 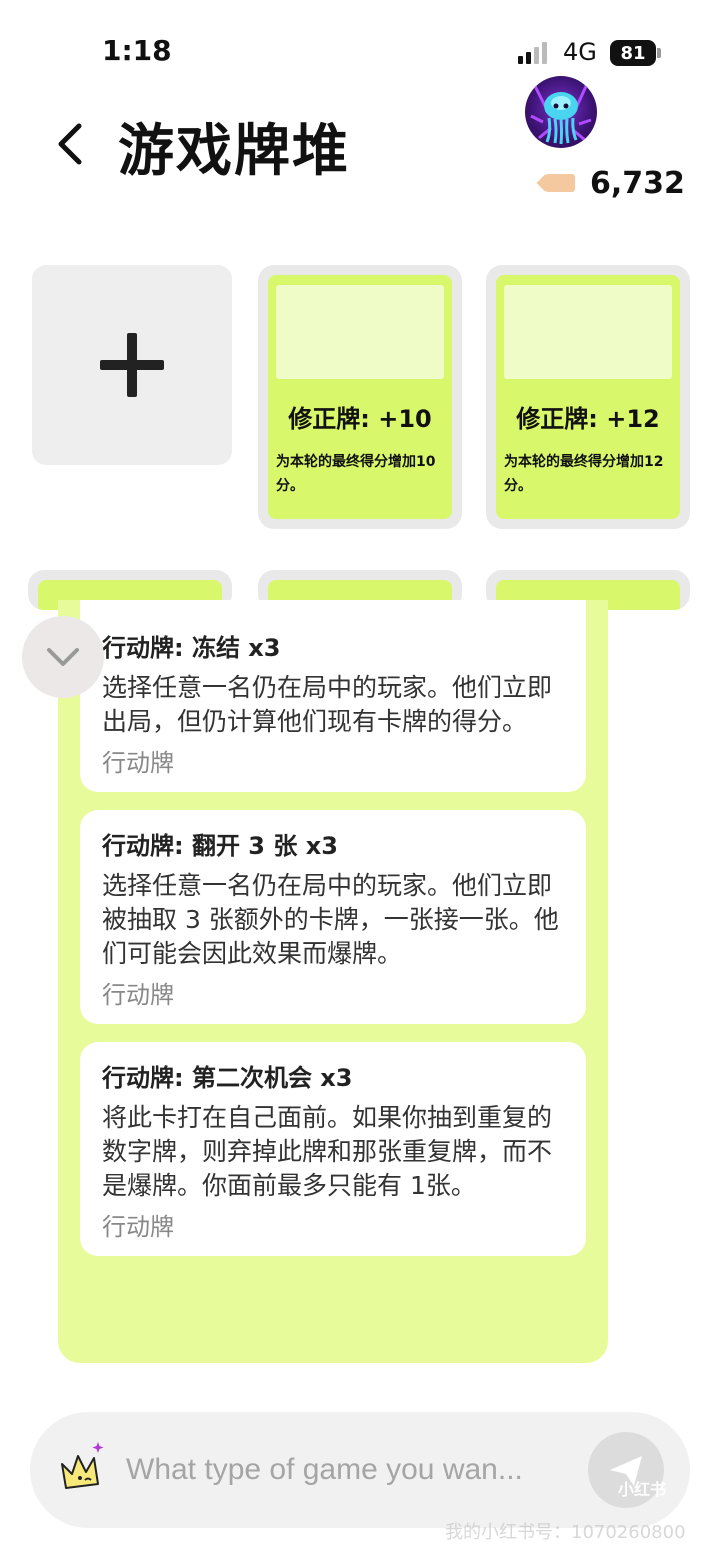 I want to click on deck-card: 修正牌: +10 为本轮的最终得分增加10分。, so click(x=360, y=397).